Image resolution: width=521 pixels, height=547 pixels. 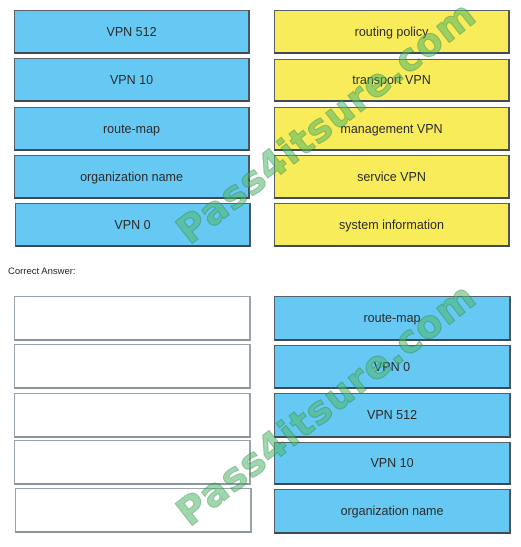 I want to click on answer-right-item-3: VPN 512, so click(x=392, y=415).